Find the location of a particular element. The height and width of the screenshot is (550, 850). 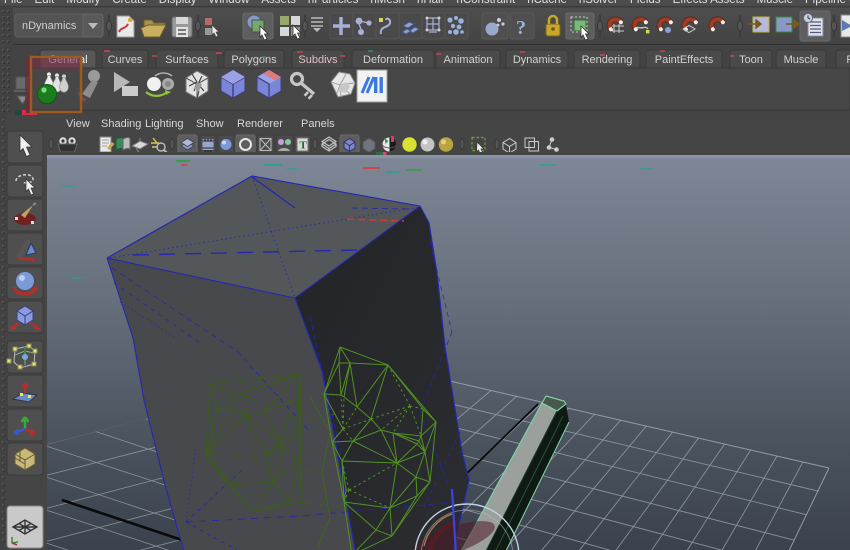

svg-text: Rendering is located at coordinates (607, 60).